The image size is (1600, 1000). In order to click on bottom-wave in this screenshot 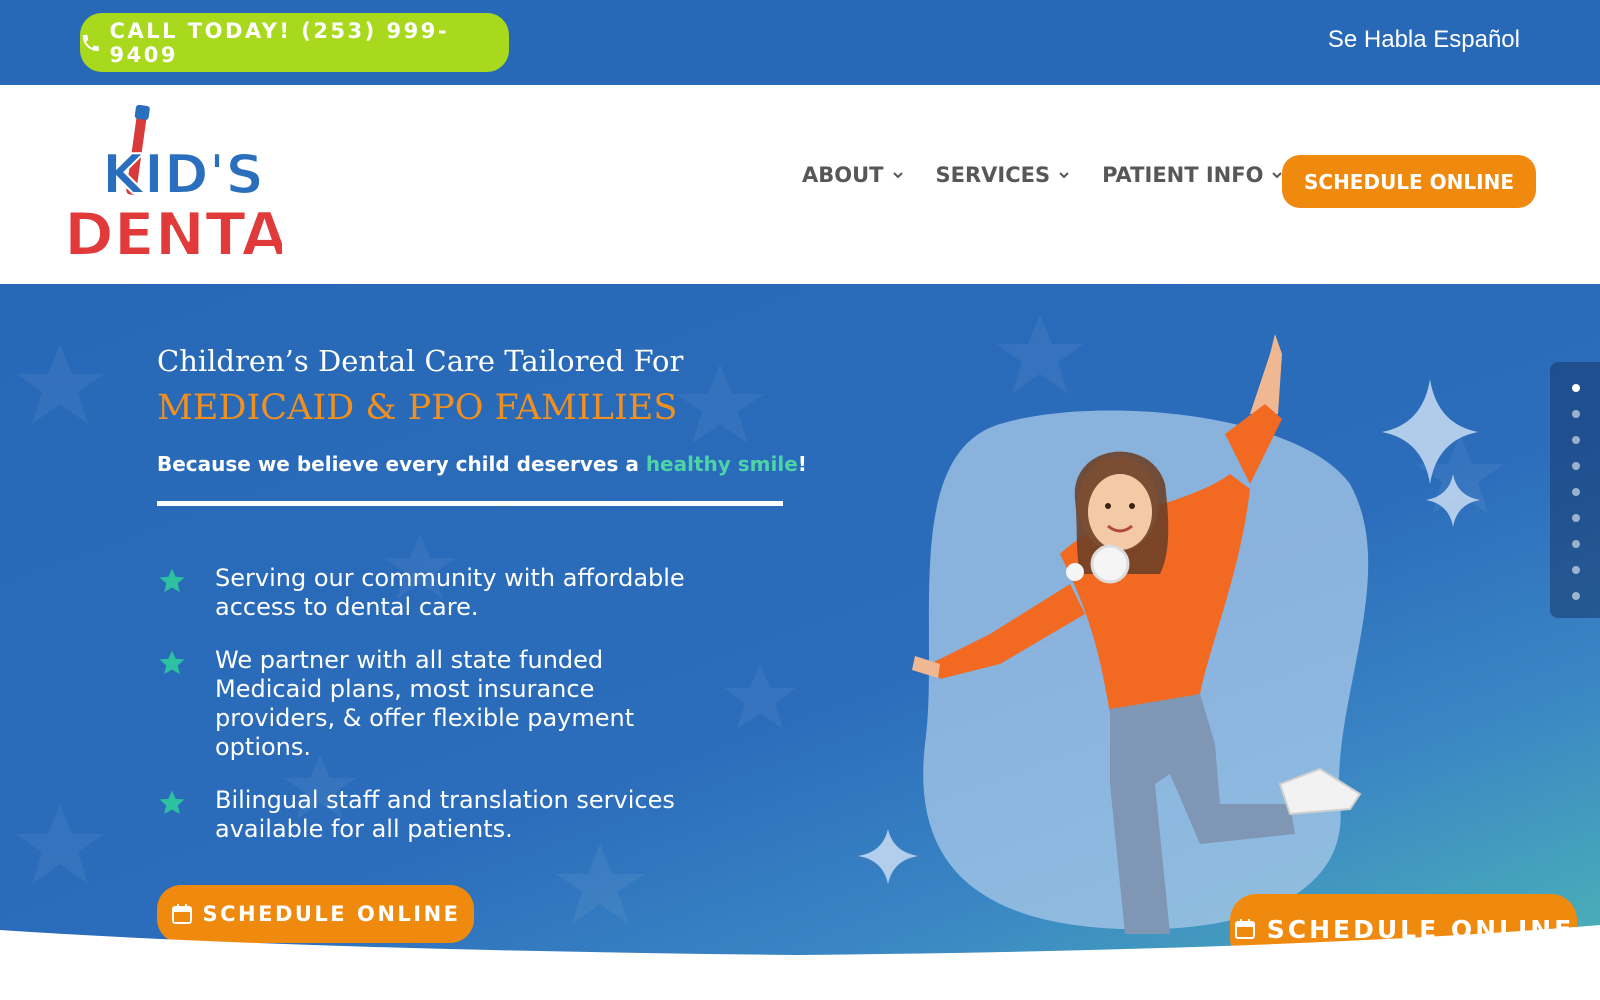, I will do `click(800, 962)`.